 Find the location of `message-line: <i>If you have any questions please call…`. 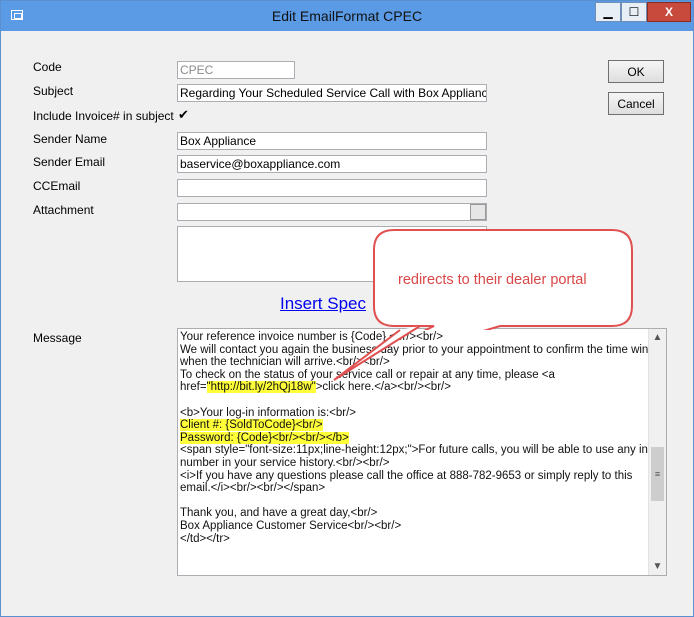

message-line: <i>If you have any questions please call… is located at coordinates (406, 475).